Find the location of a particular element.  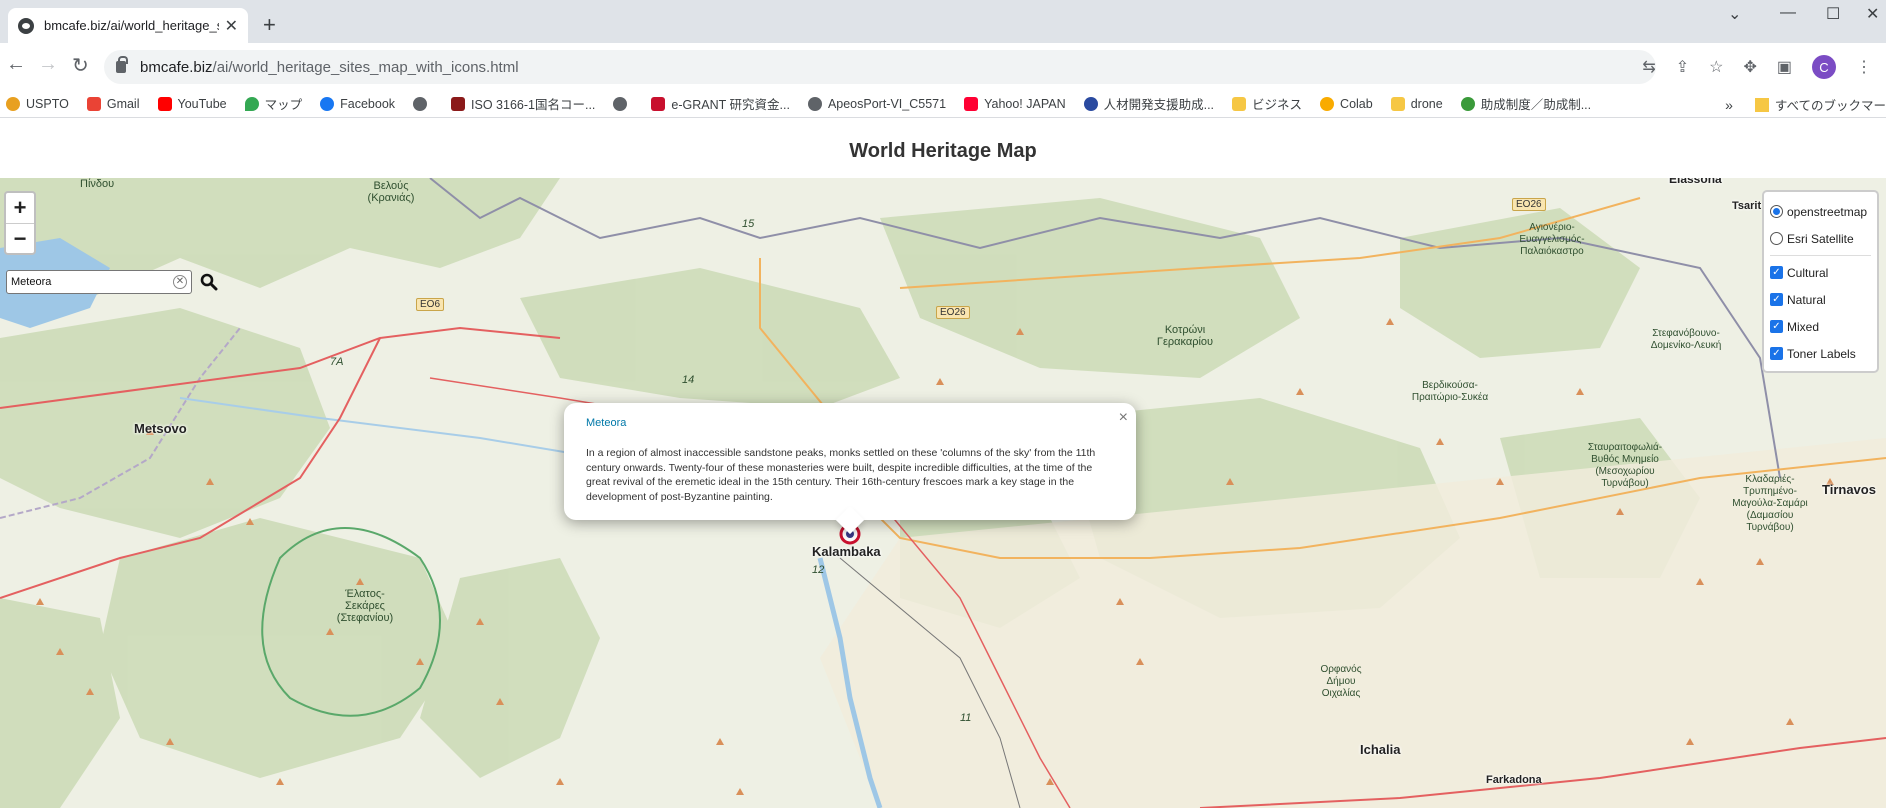

base-layer-esri-satellite: Esri Satellite is located at coordinates (1820, 238).